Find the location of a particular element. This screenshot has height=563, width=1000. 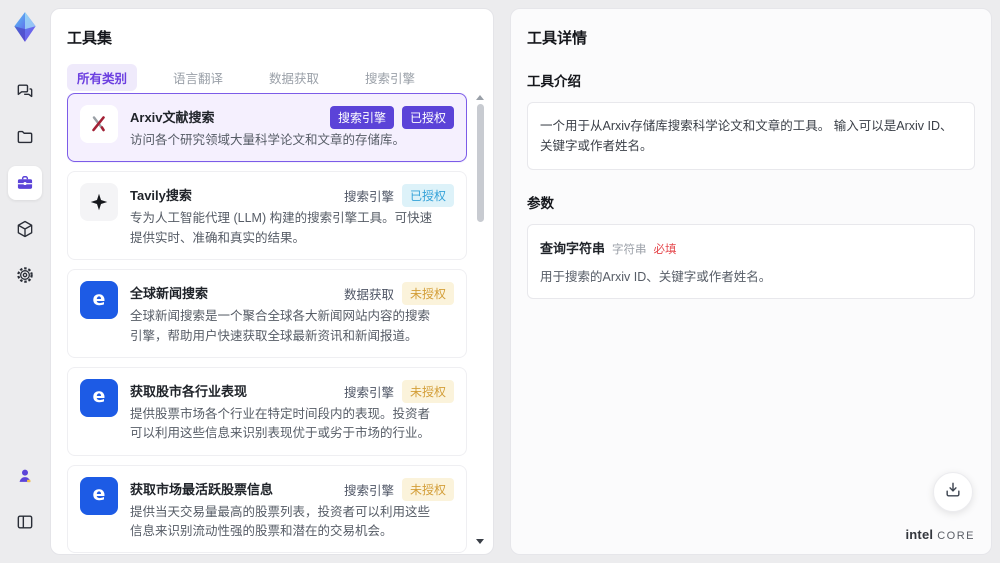

sidebar-rail is located at coordinates (25, 281).